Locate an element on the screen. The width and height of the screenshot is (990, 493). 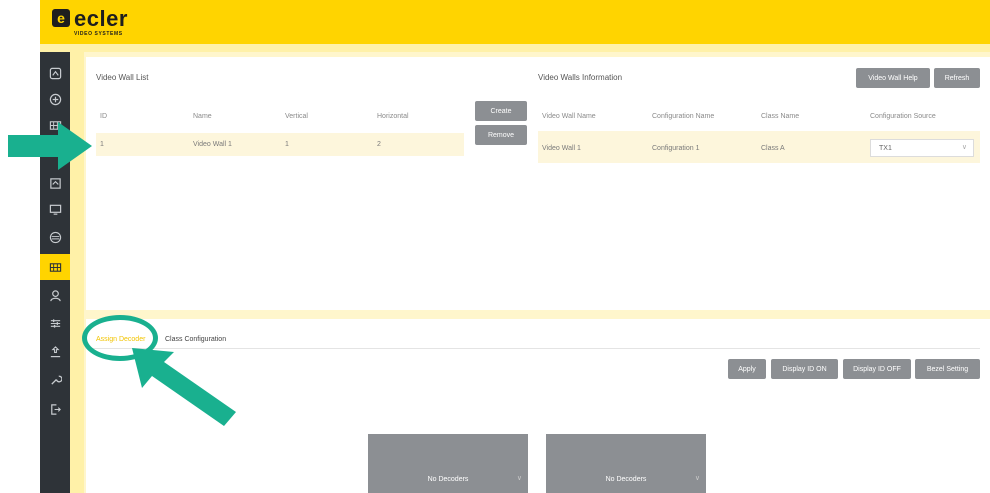
col-class-name: Class Name is located at coordinates (780, 116).